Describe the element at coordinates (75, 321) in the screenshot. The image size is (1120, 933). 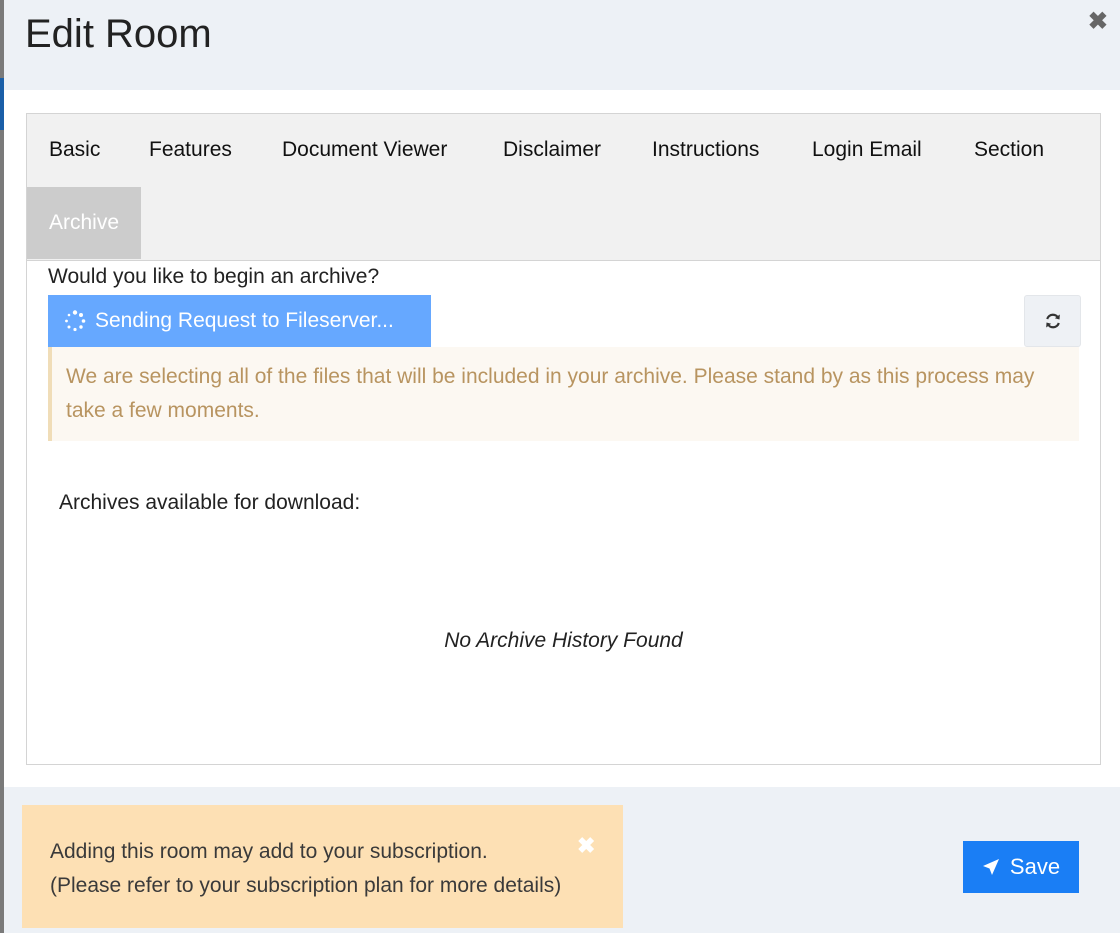
I see `spinner-icon` at that location.